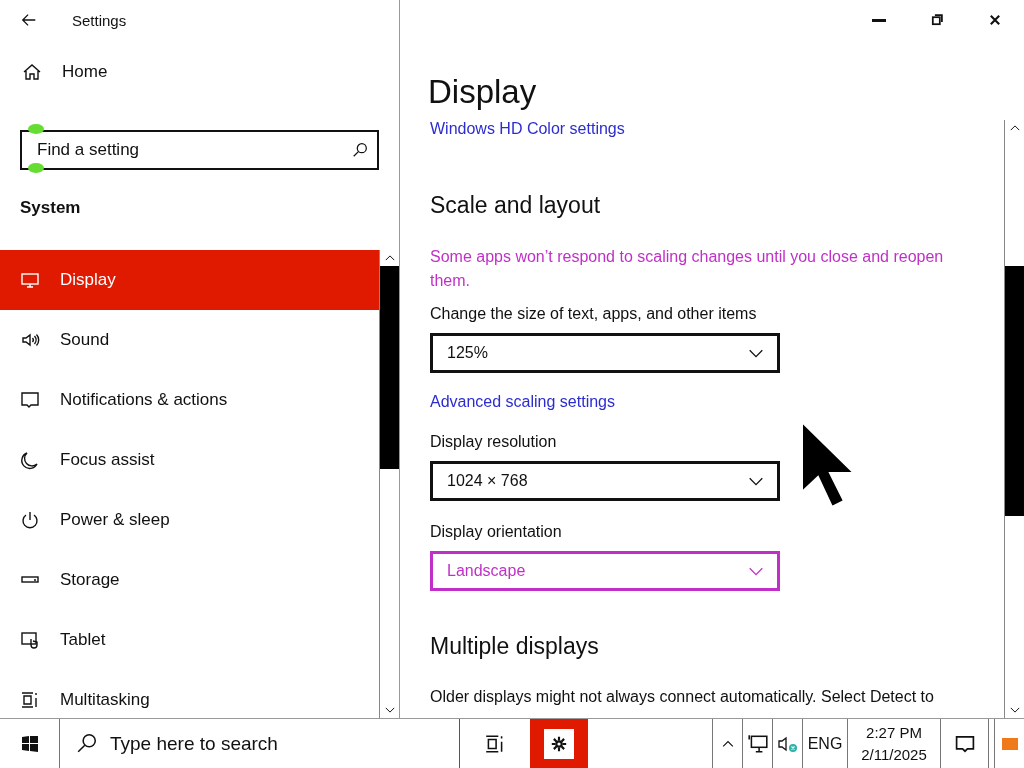  What do you see at coordinates (605, 571) in the screenshot?
I see `orientation-dropdown: Landscape` at bounding box center [605, 571].